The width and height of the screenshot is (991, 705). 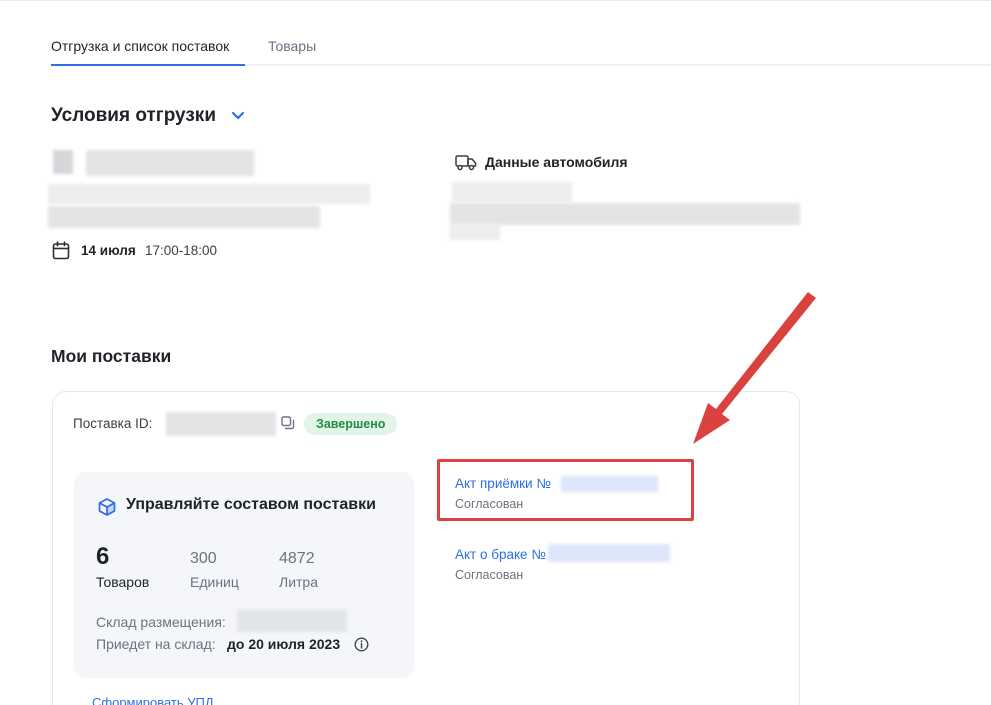 What do you see at coordinates (500, 554) in the screenshot?
I see `defect-act-link: Акт о браке №` at bounding box center [500, 554].